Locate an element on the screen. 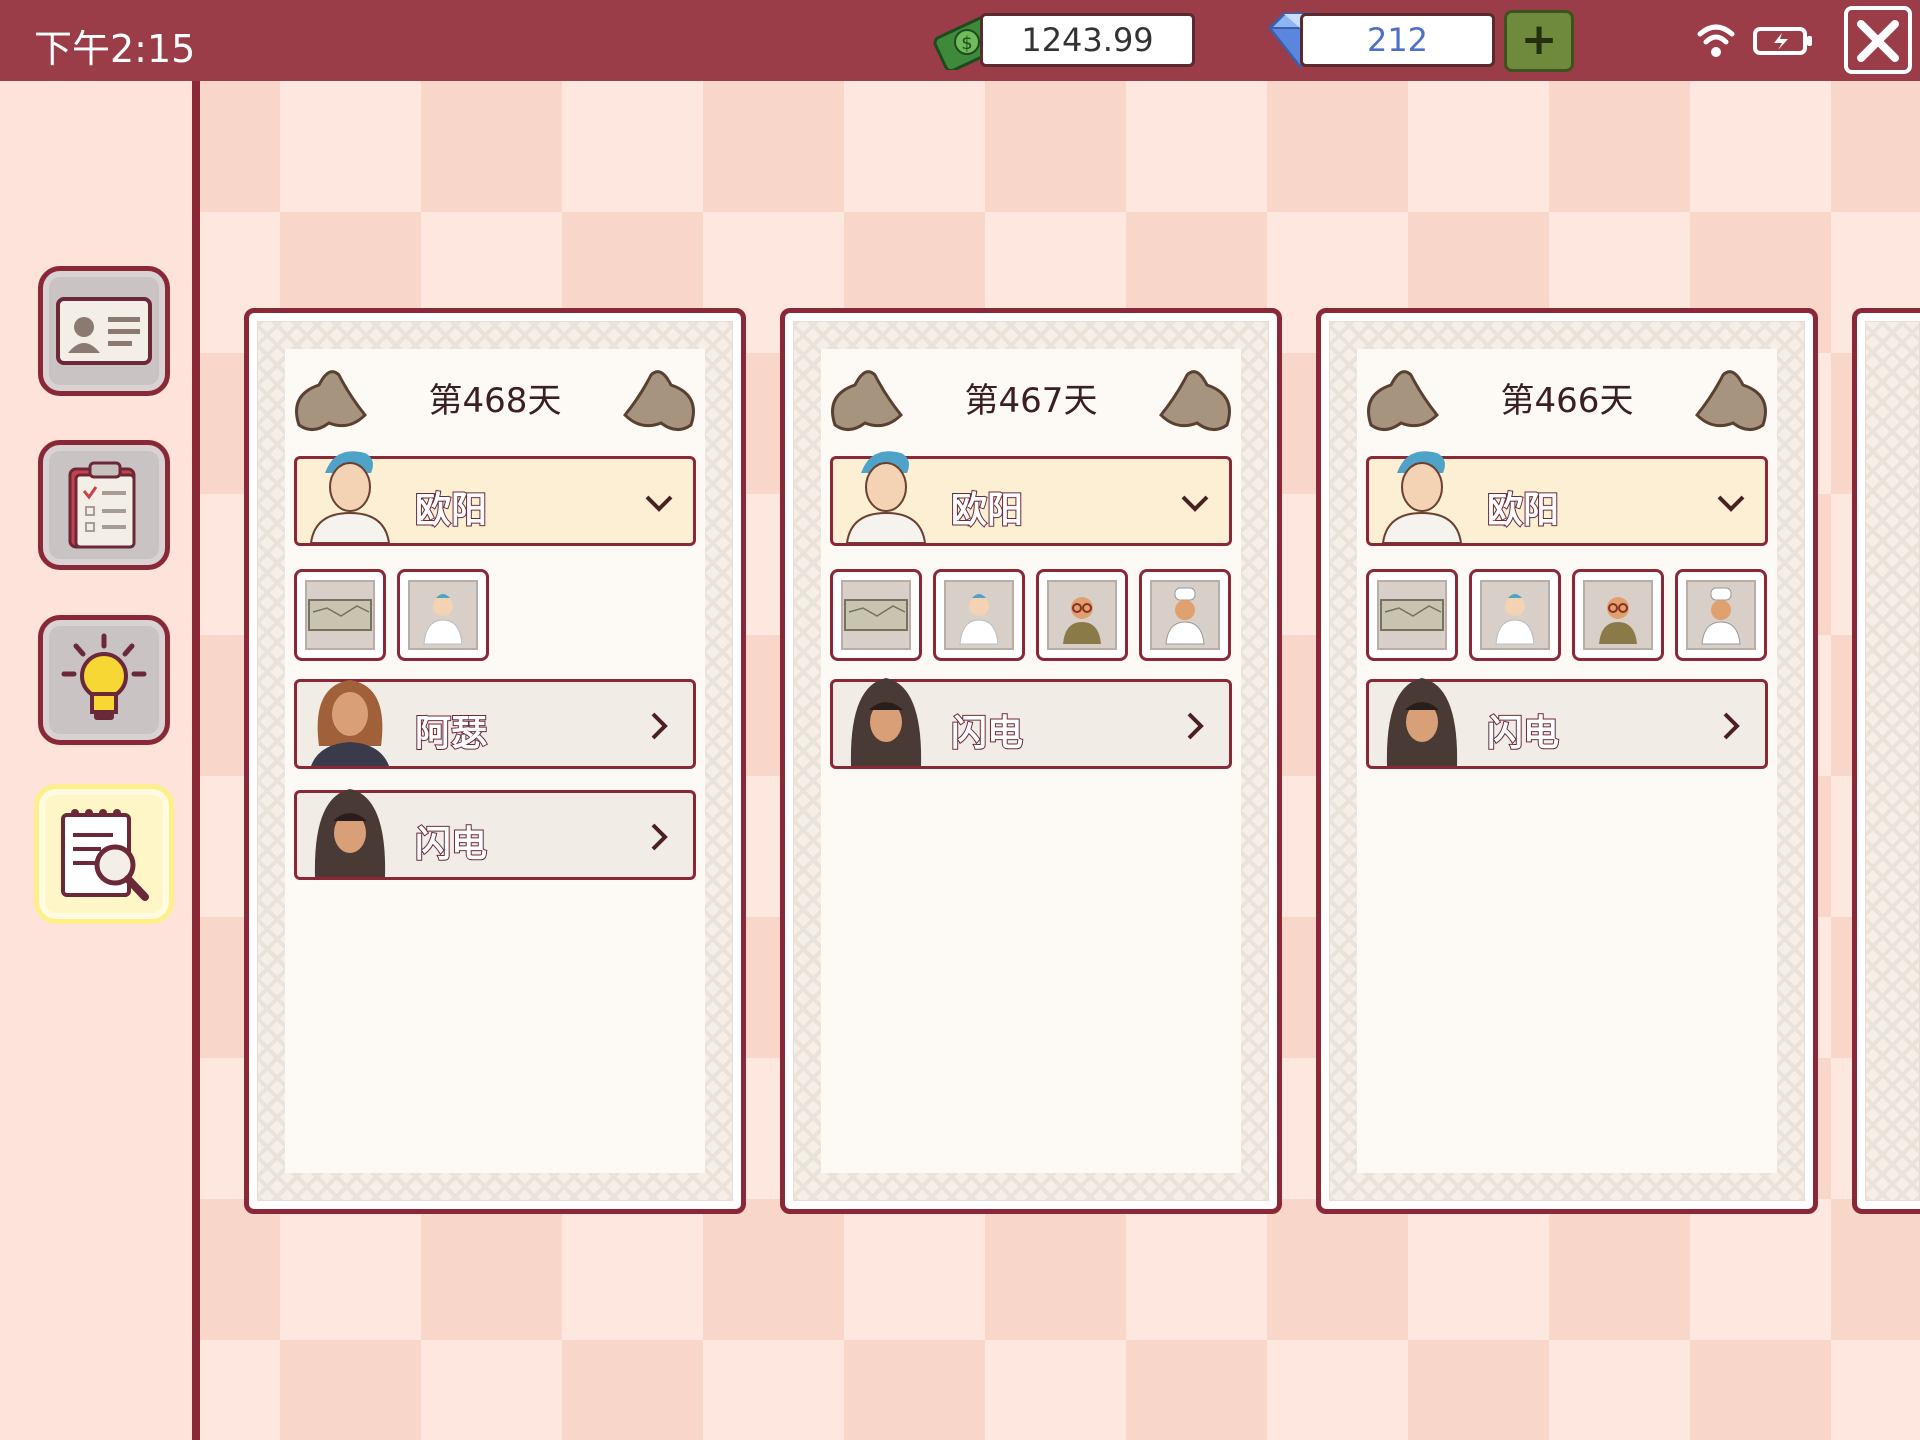 This screenshot has height=1440, width=1920. day-title: 第468天 is located at coordinates (495, 401).